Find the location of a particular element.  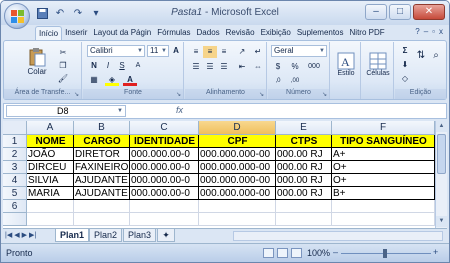

table-header-cell: TIPO SANGUÍNEO is located at coordinates (383, 141).